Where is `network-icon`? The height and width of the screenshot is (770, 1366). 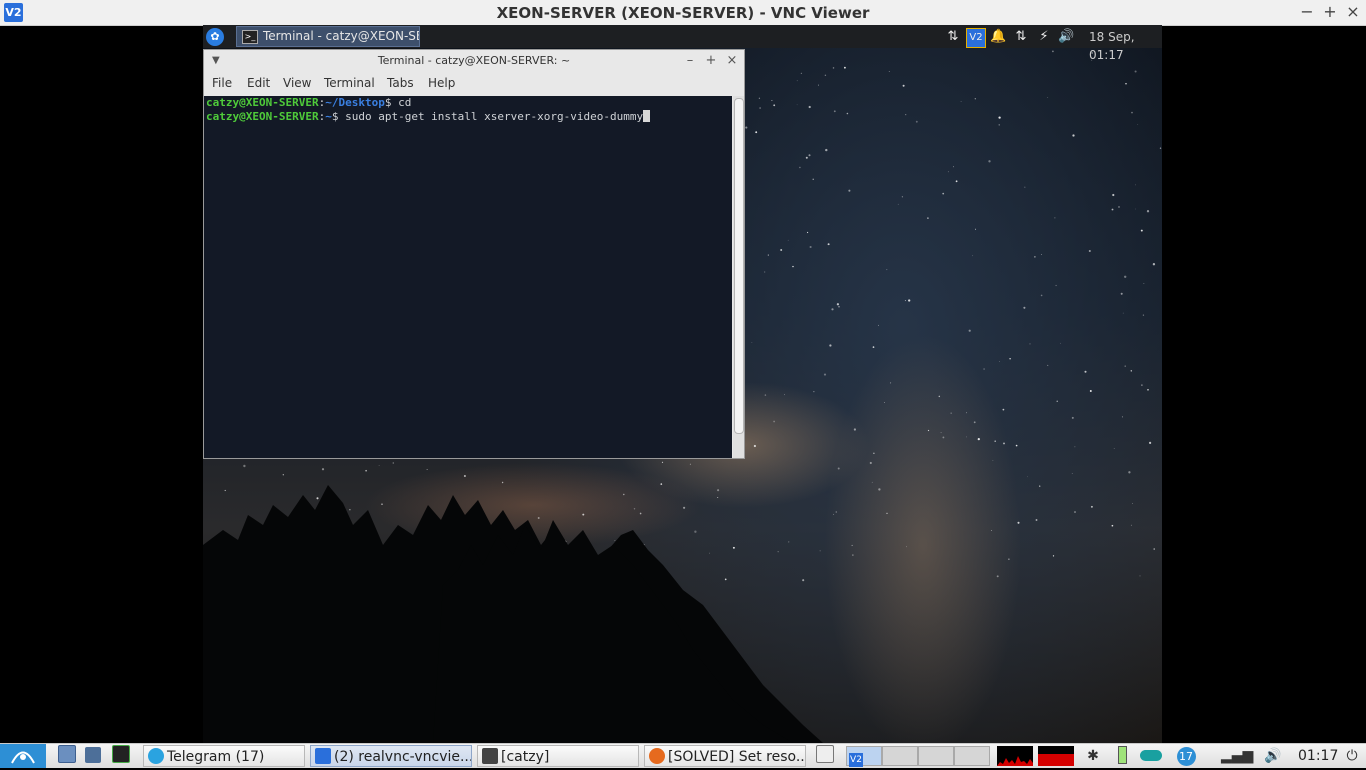 network-icon is located at coordinates (96, 756).